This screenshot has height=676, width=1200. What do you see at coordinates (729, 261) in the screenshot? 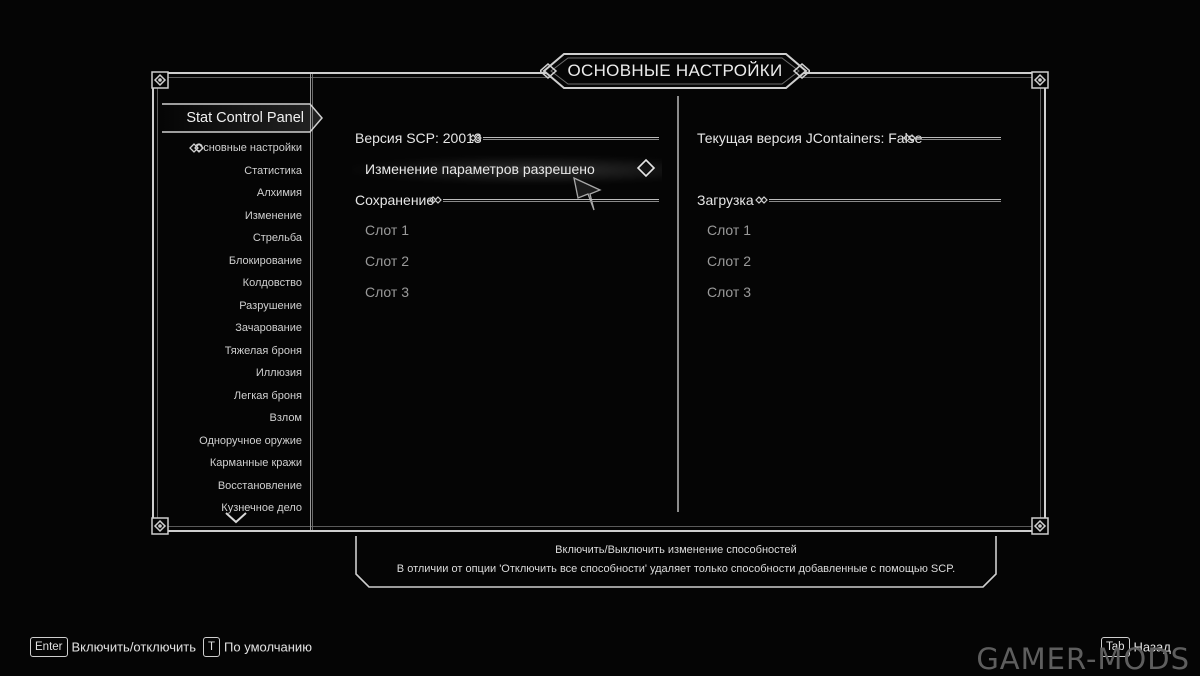
I see `load-slot-2: Слот 2` at bounding box center [729, 261].